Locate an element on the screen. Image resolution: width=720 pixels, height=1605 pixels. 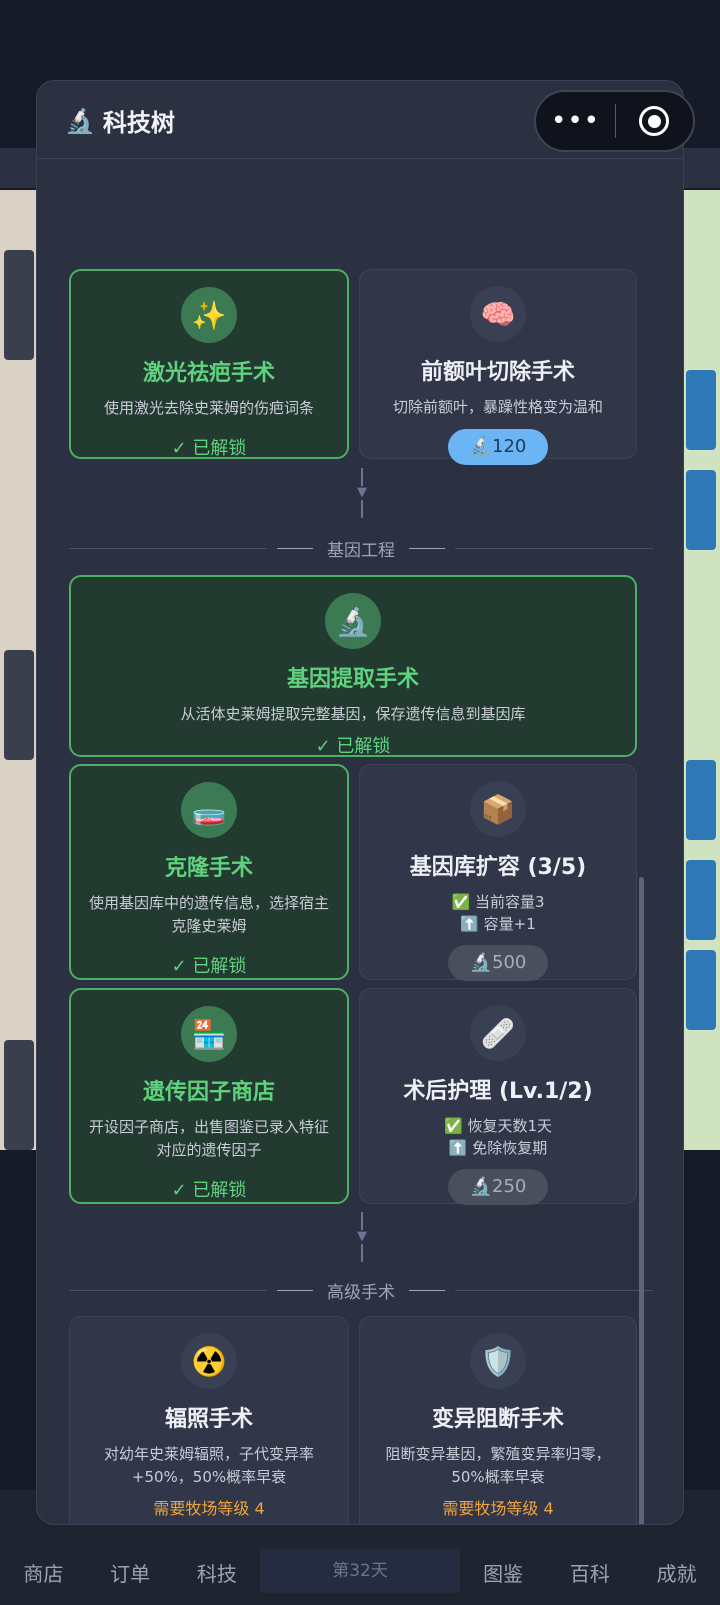
node-desc: 开设因子商店，出售图鉴已录入特征对应的遗传因子 is located at coordinates (208, 1138).